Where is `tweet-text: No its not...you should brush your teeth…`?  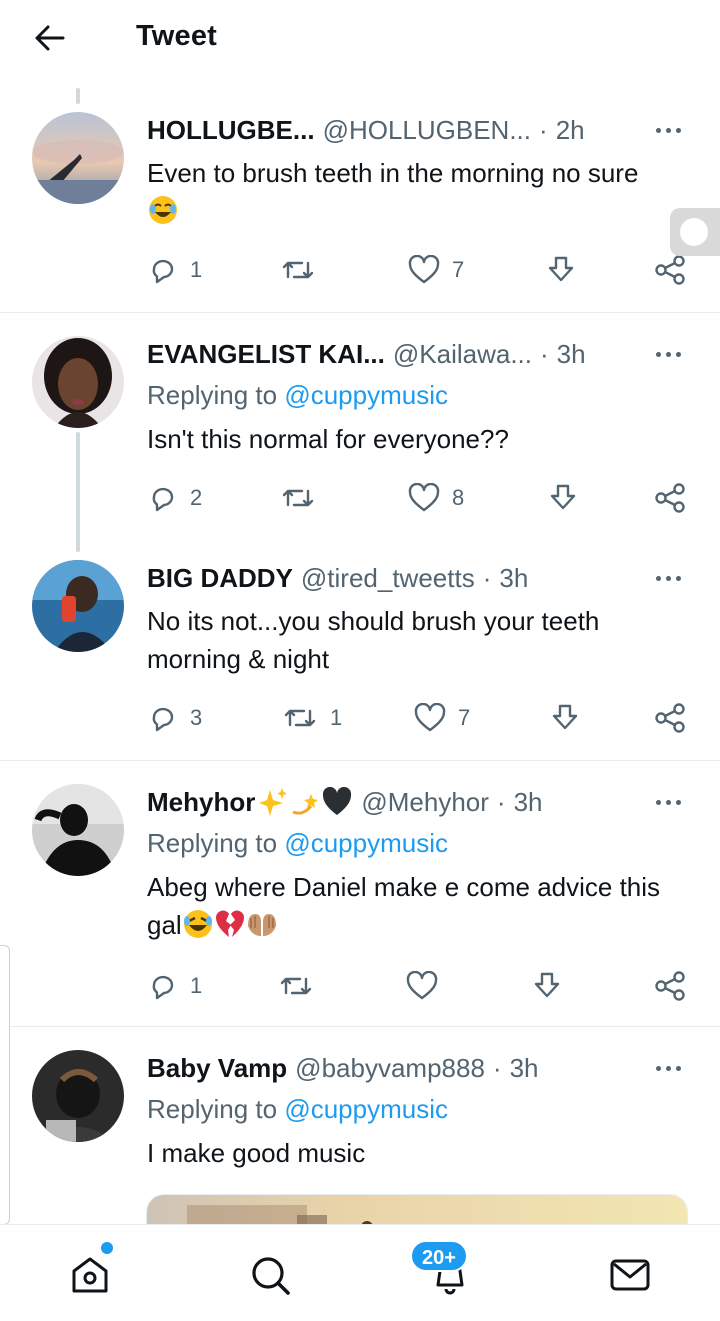
tweet-text: No its not...you should brush your teeth… is located at coordinates (419, 640).